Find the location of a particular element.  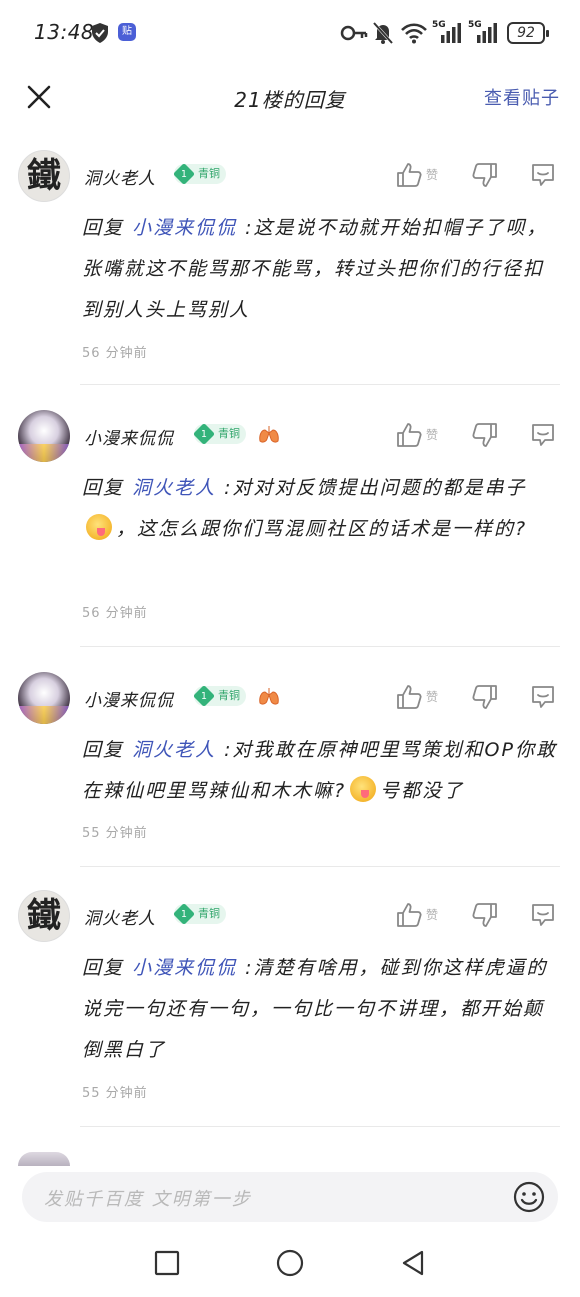

view-post-link: 查看贴子 is located at coordinates (522, 97).